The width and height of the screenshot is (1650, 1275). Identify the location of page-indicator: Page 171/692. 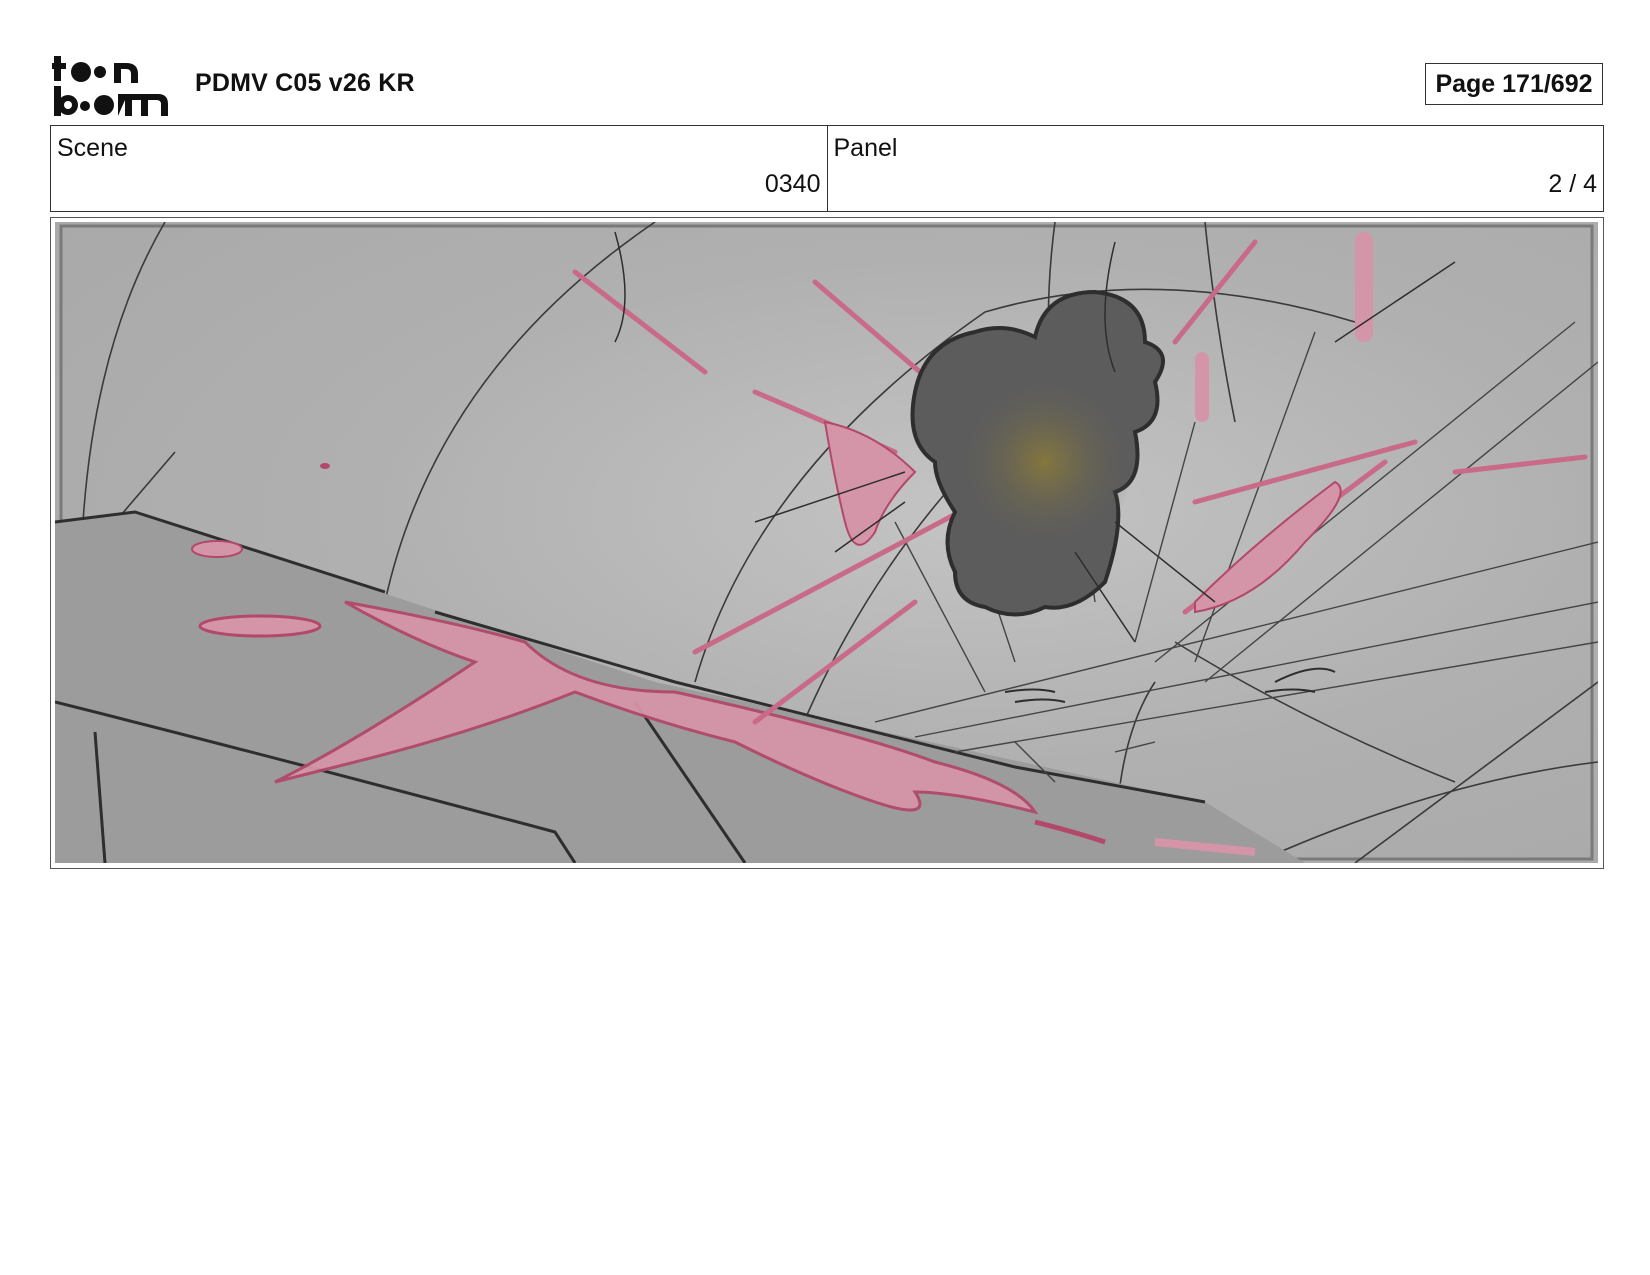
(1514, 84).